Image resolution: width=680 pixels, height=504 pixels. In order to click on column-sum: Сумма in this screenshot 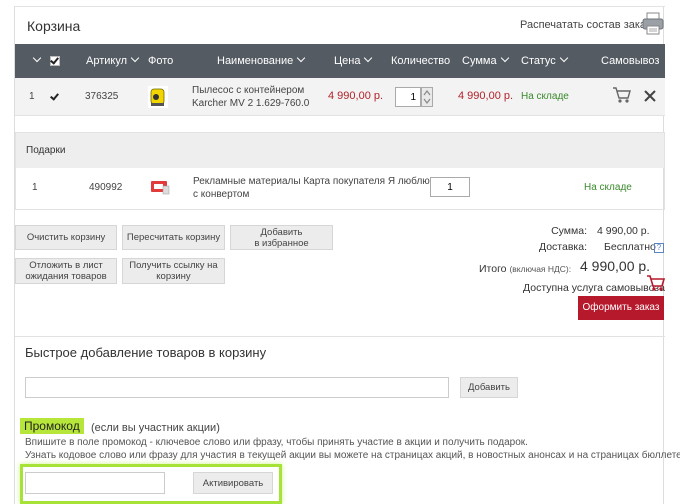, I will do `click(485, 61)`.